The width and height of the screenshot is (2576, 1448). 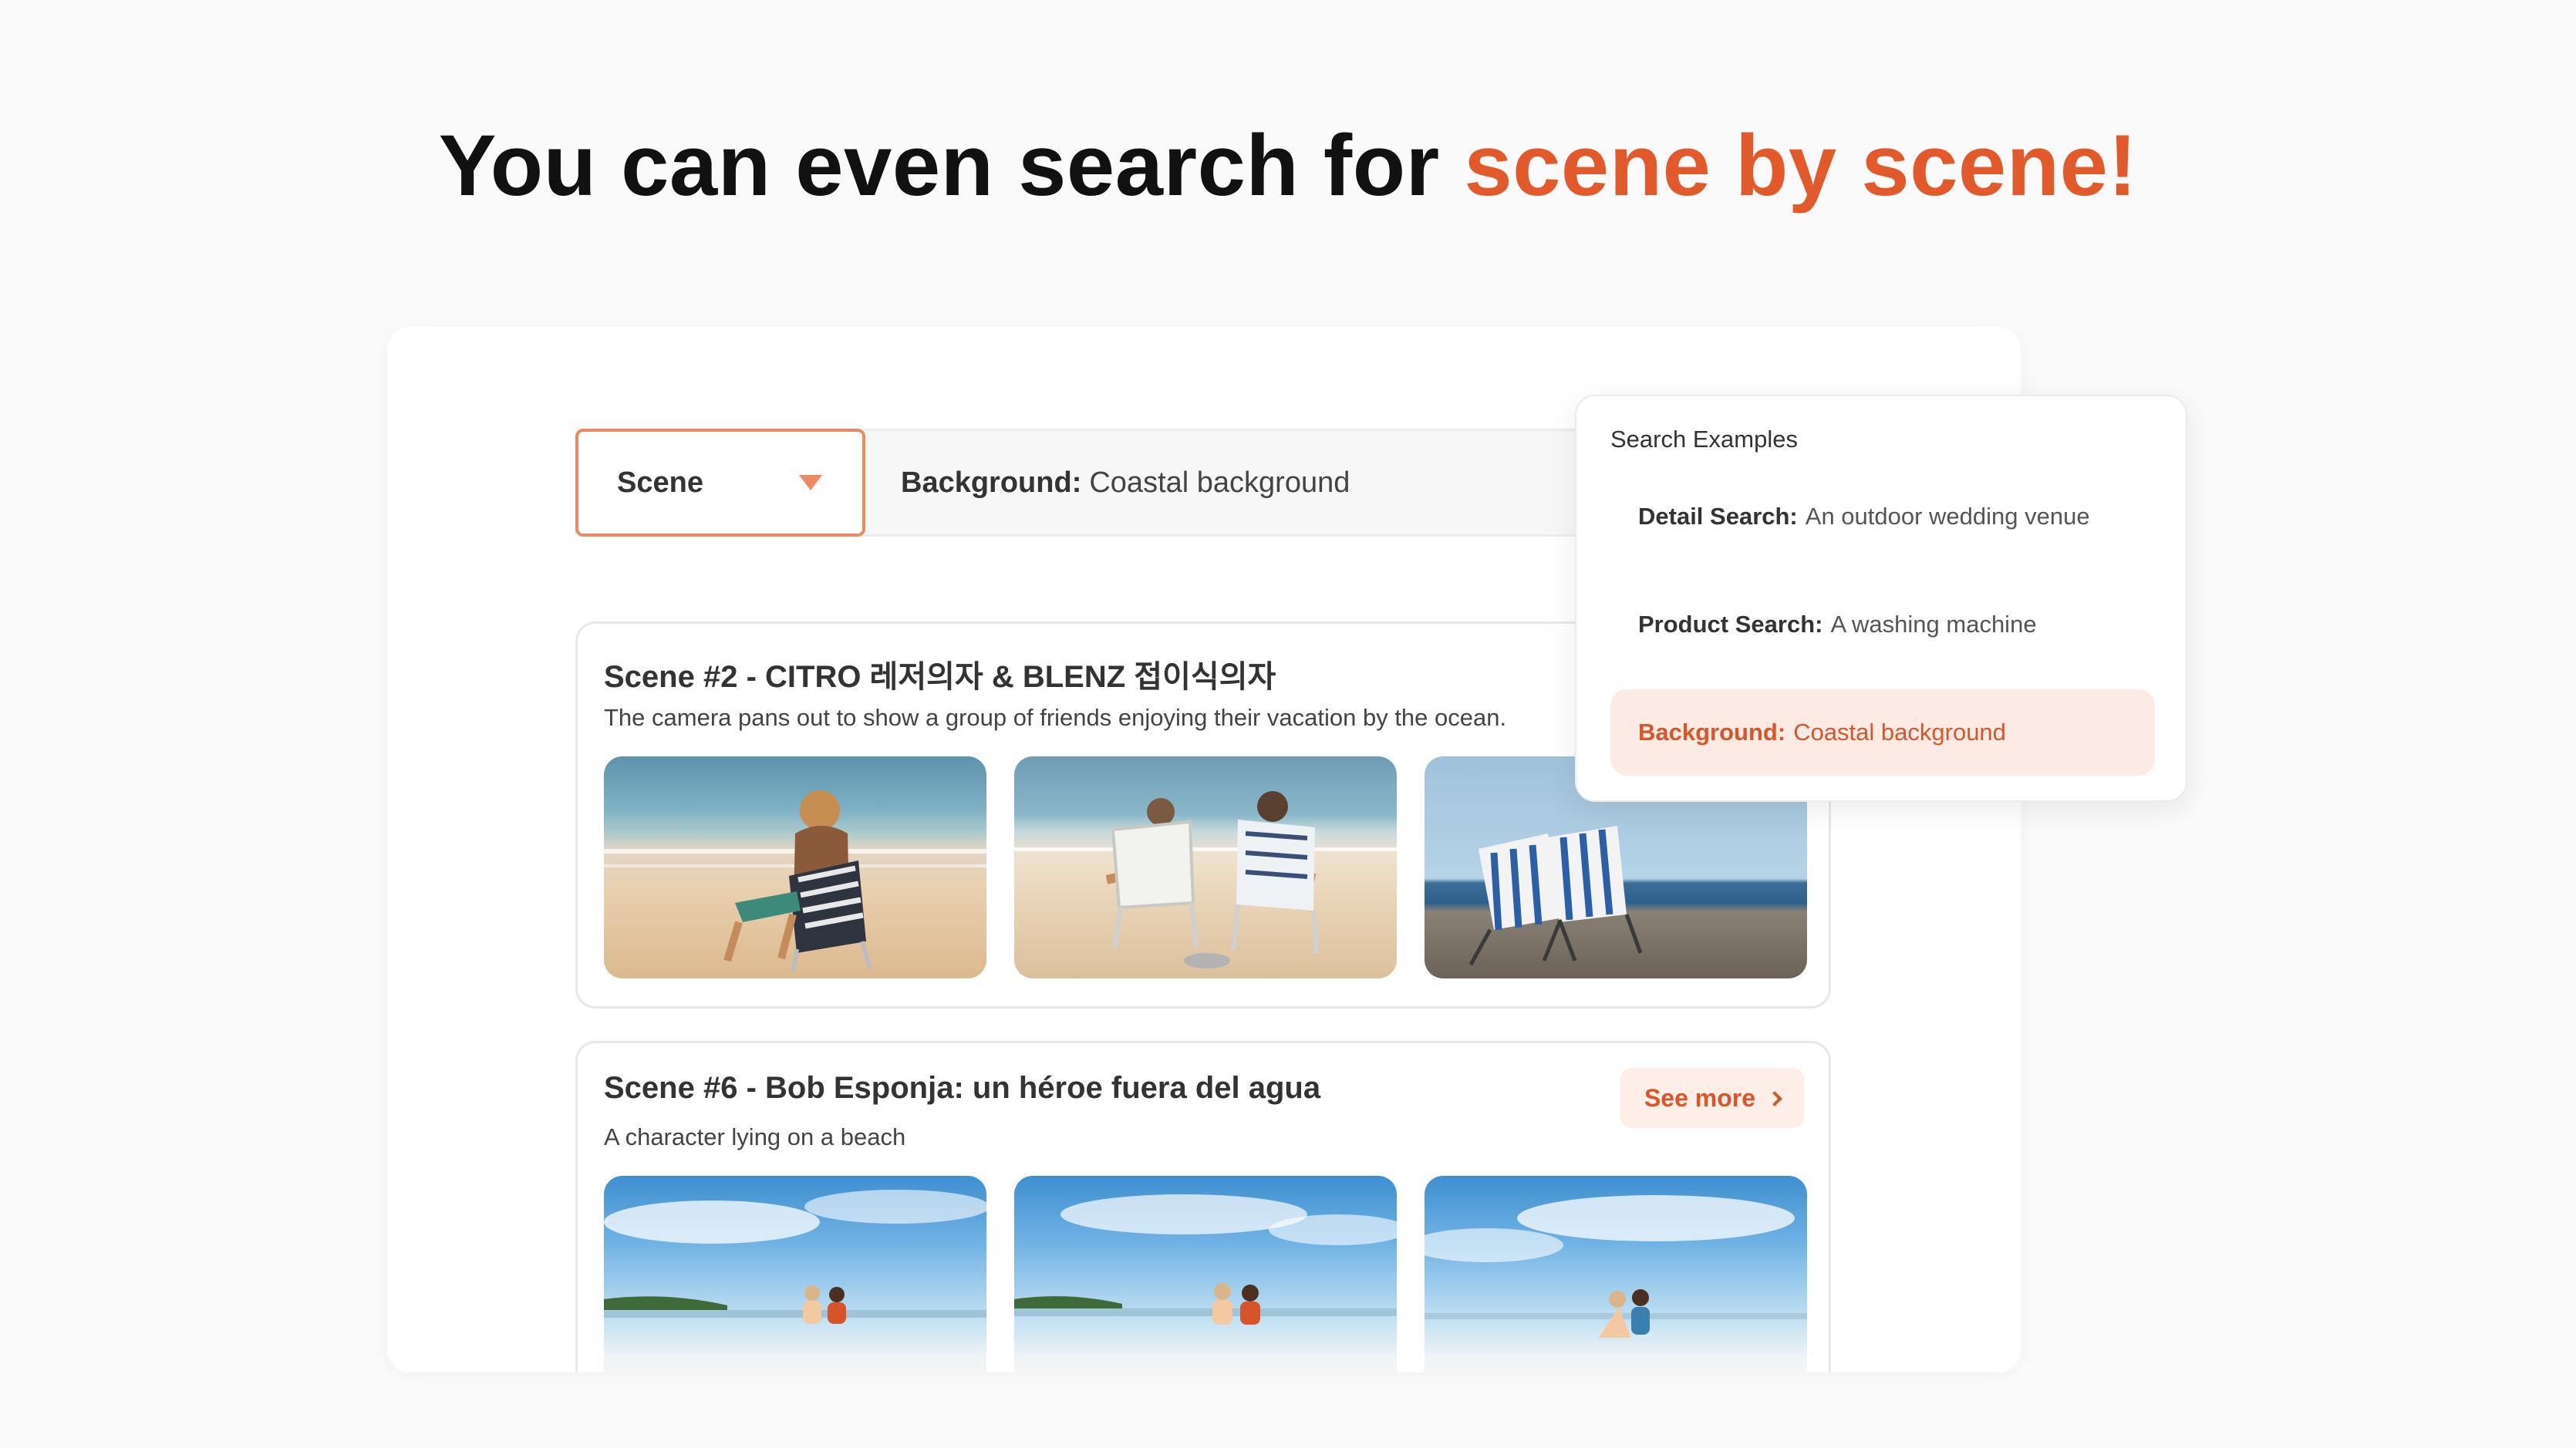 I want to click on search-mode-select: Scene, so click(x=720, y=483).